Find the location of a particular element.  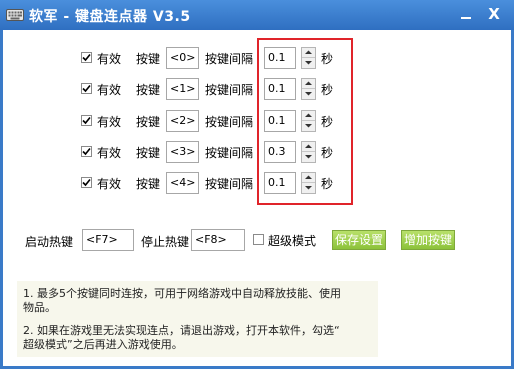

key-field: <2> is located at coordinates (182, 121).